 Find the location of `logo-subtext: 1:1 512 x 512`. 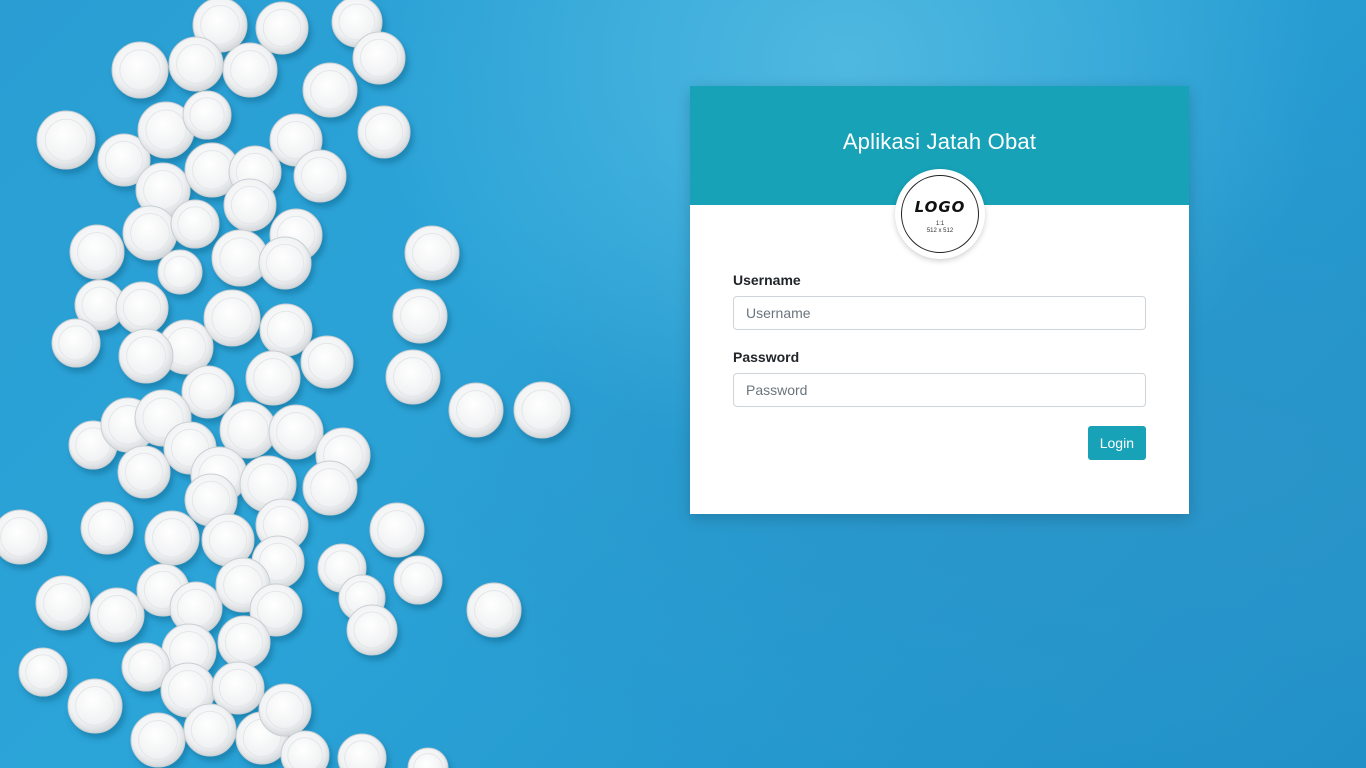

logo-subtext: 1:1 512 x 512 is located at coordinates (940, 228).